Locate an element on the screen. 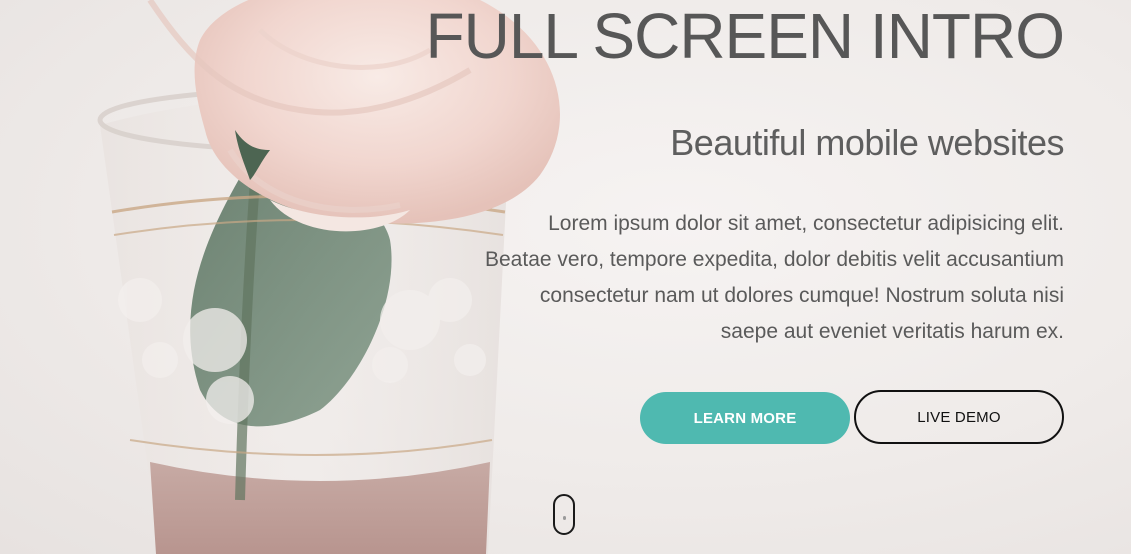 Image resolution: width=1131 pixels, height=554 pixels. scroll-wheel-dot is located at coordinates (564, 518).